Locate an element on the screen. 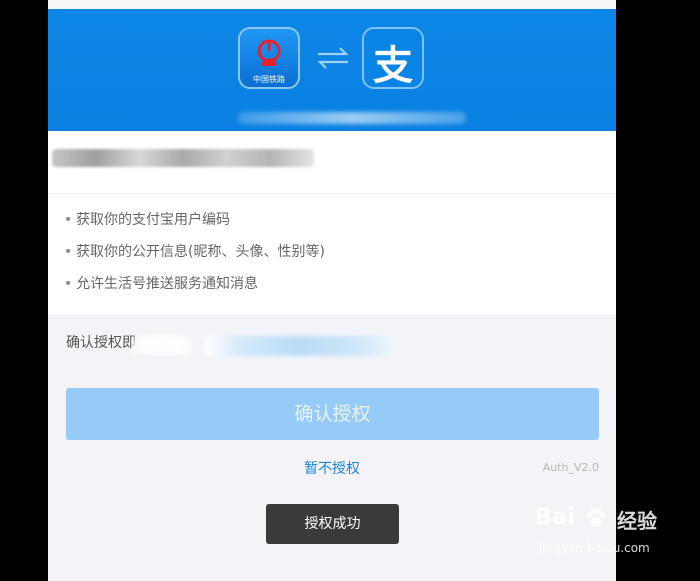  alipay-app-icon: 支 is located at coordinates (393, 58).